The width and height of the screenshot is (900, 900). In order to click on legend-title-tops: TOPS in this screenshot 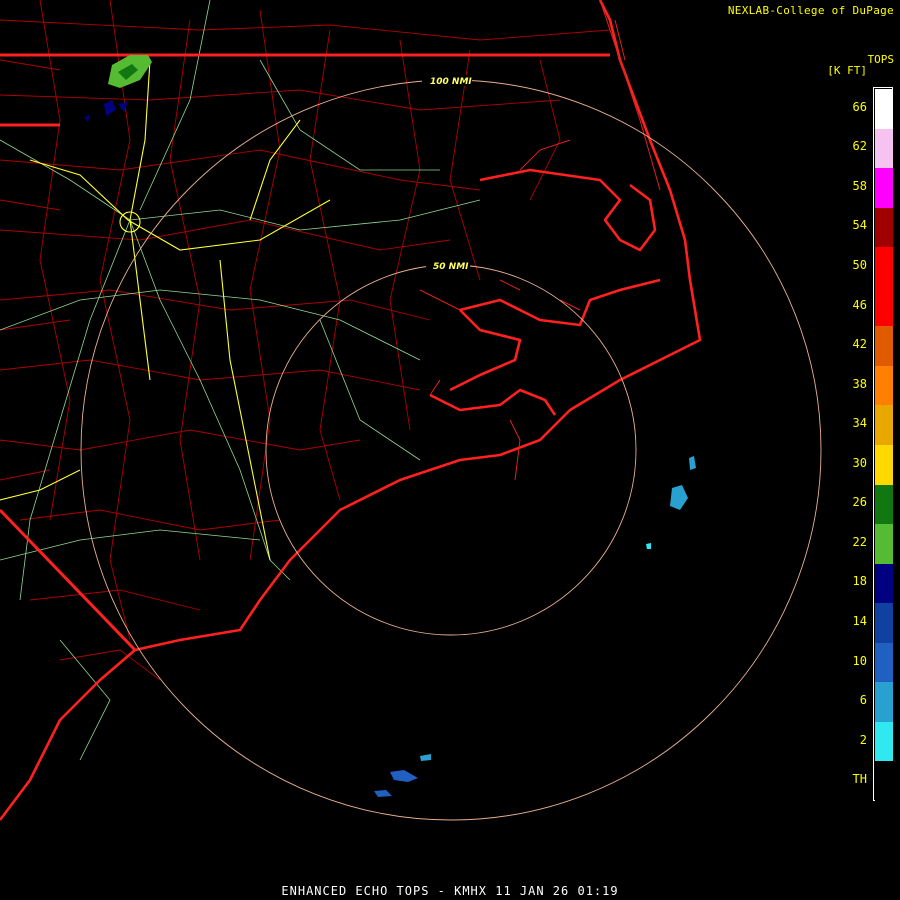, I will do `click(881, 59)`.